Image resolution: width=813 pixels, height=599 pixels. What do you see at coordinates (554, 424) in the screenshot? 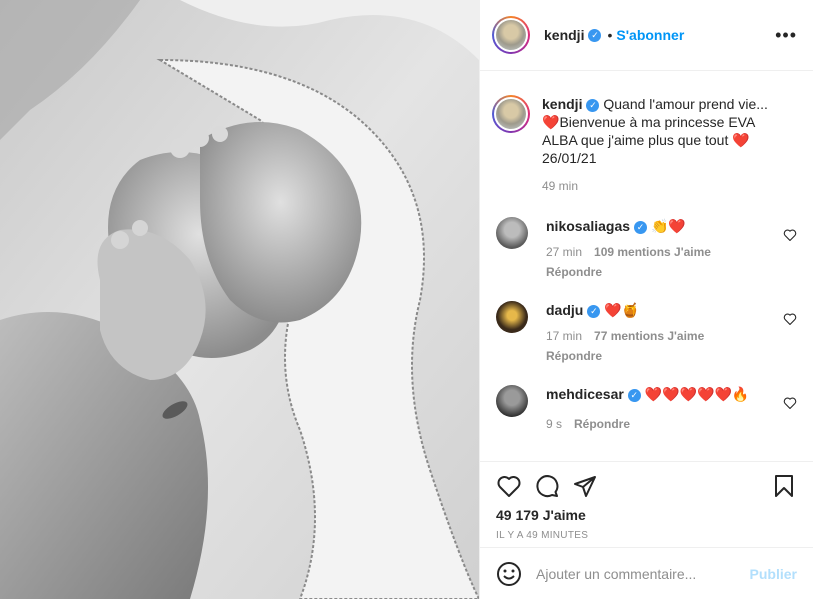
I see `comment-time: 9 s` at bounding box center [554, 424].